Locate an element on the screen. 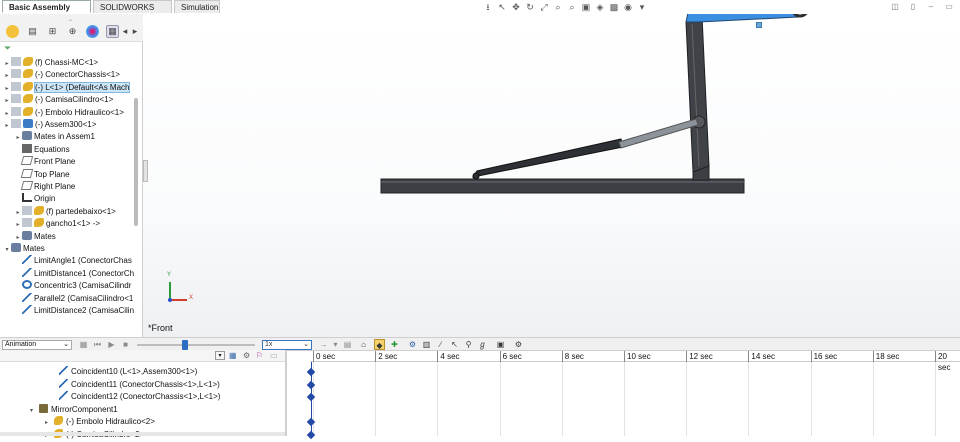  motion-study-properties-icon: ⚙ is located at coordinates (518, 344).